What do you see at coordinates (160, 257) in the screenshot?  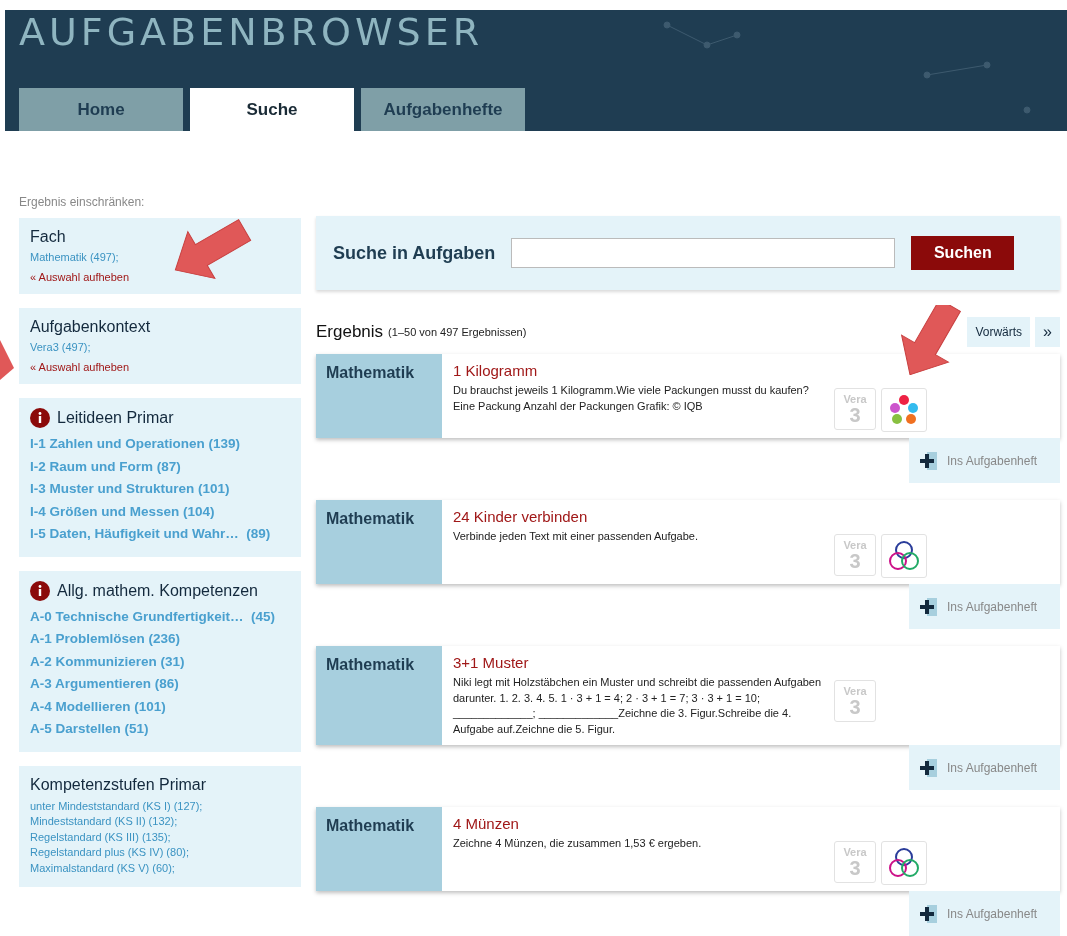 I see `filter-value: Mathematik (497);` at bounding box center [160, 257].